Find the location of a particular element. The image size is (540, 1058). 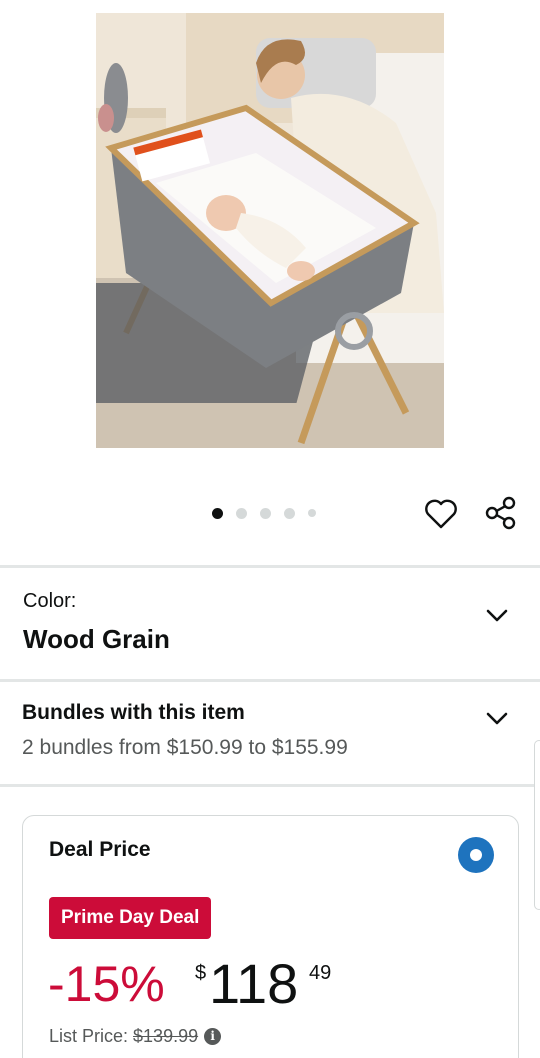

bundles-subtitle: 2 bundles from $150.99 to $155.99 is located at coordinates (185, 747).